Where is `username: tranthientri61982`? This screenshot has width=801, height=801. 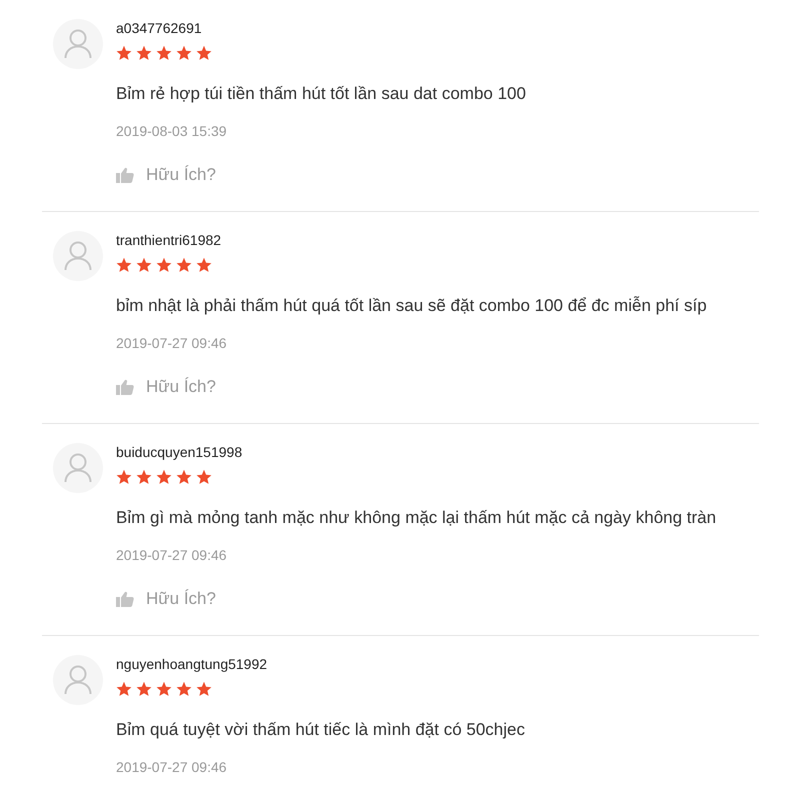 username: tranthientri61982 is located at coordinates (169, 240).